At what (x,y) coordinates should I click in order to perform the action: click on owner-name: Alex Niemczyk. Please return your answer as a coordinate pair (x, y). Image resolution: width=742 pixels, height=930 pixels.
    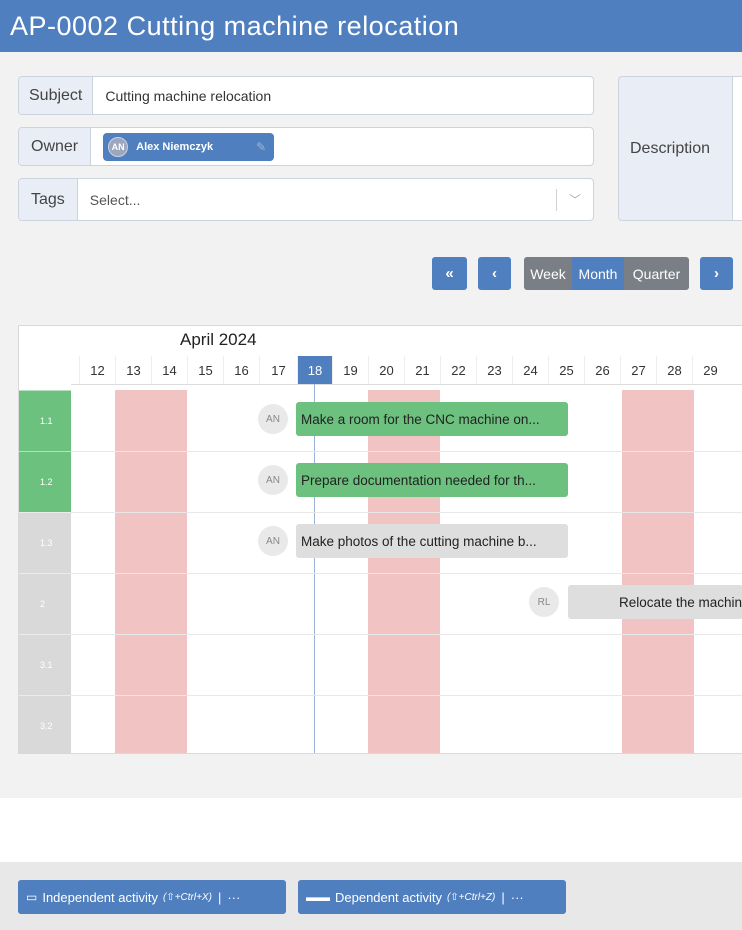
    Looking at the image, I should click on (175, 146).